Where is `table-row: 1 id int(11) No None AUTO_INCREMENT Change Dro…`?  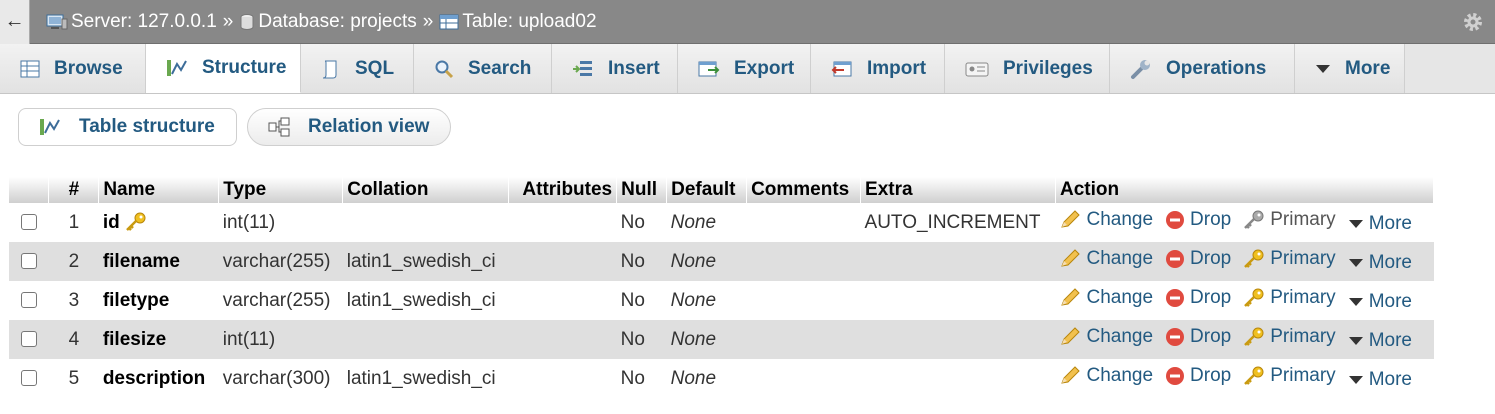
table-row: 1 id int(11) No None AUTO_INCREMENT Change Dro… is located at coordinates (721, 222).